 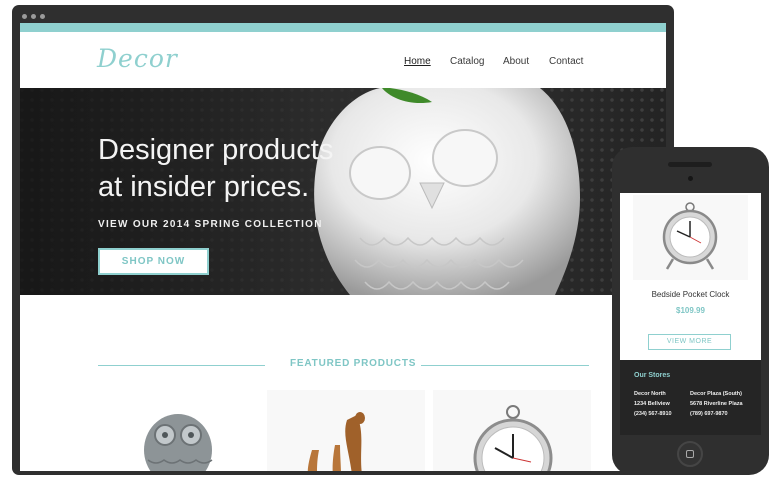 I want to click on store-phone: (234) 567-8910, so click(x=653, y=414).